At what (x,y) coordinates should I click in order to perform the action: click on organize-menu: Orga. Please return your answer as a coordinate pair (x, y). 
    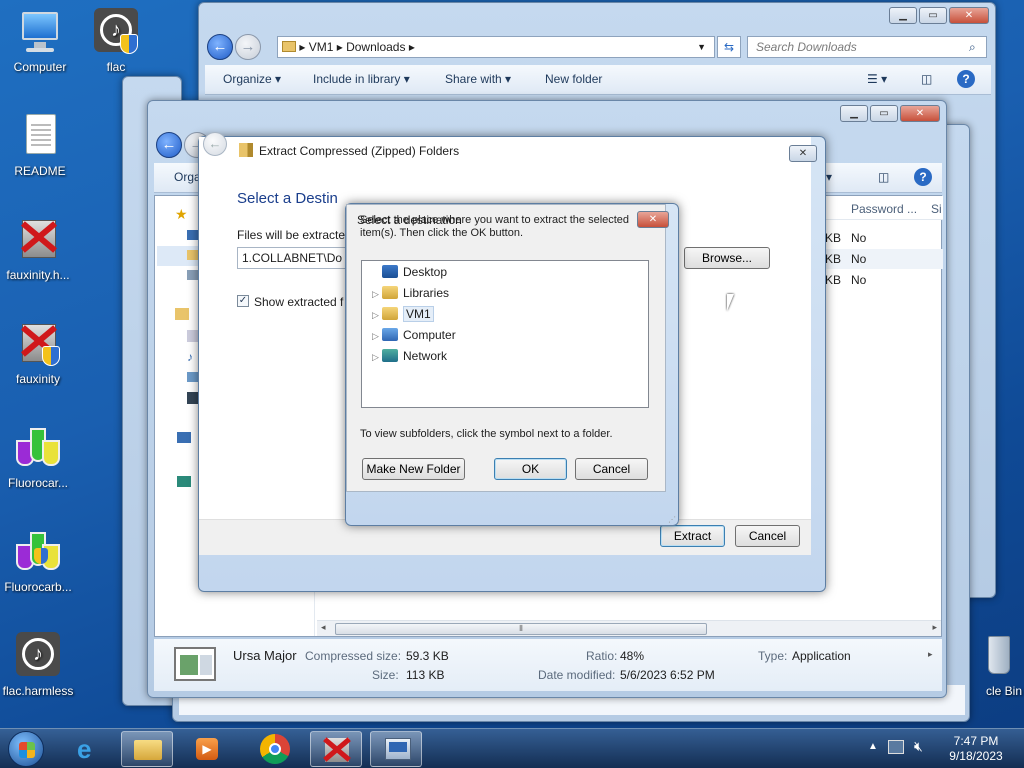
    Looking at the image, I should click on (187, 177).